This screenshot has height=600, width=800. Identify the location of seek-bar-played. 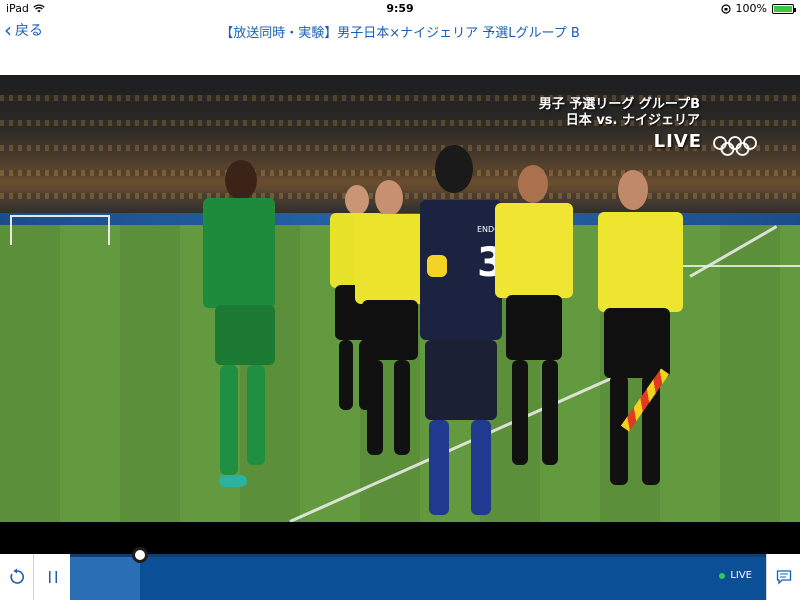
(105, 577).